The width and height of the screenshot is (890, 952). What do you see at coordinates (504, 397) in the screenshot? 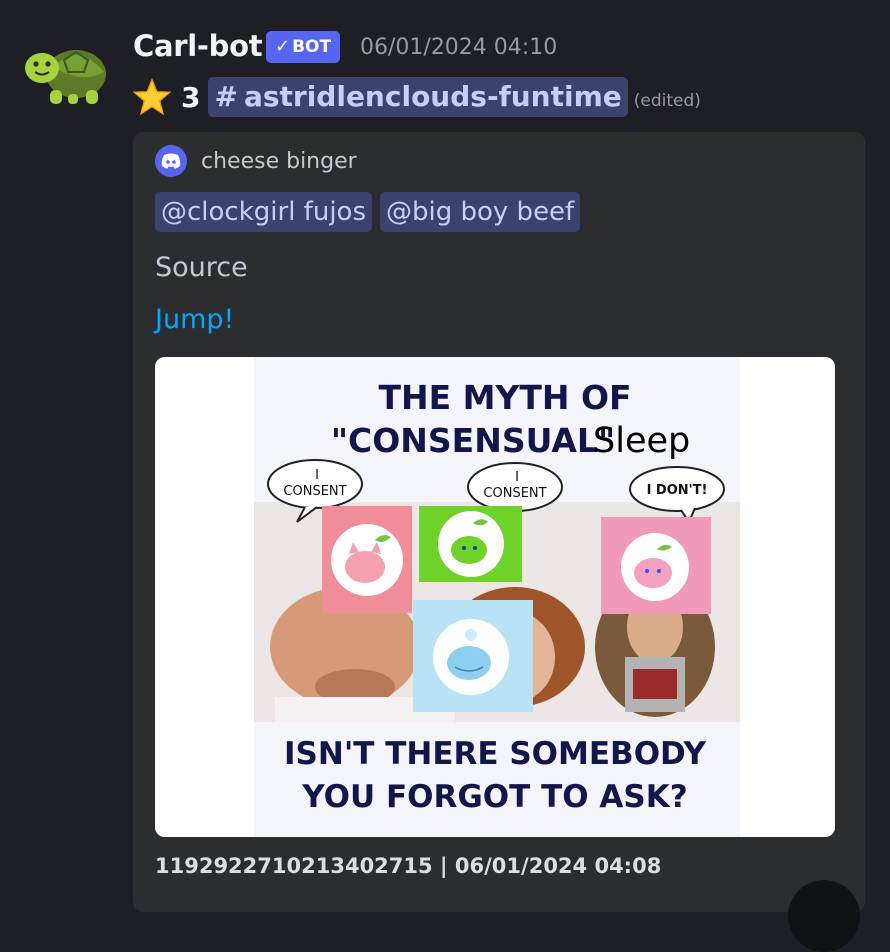
I see `meme-title-line1: THE MYTH OF` at bounding box center [504, 397].